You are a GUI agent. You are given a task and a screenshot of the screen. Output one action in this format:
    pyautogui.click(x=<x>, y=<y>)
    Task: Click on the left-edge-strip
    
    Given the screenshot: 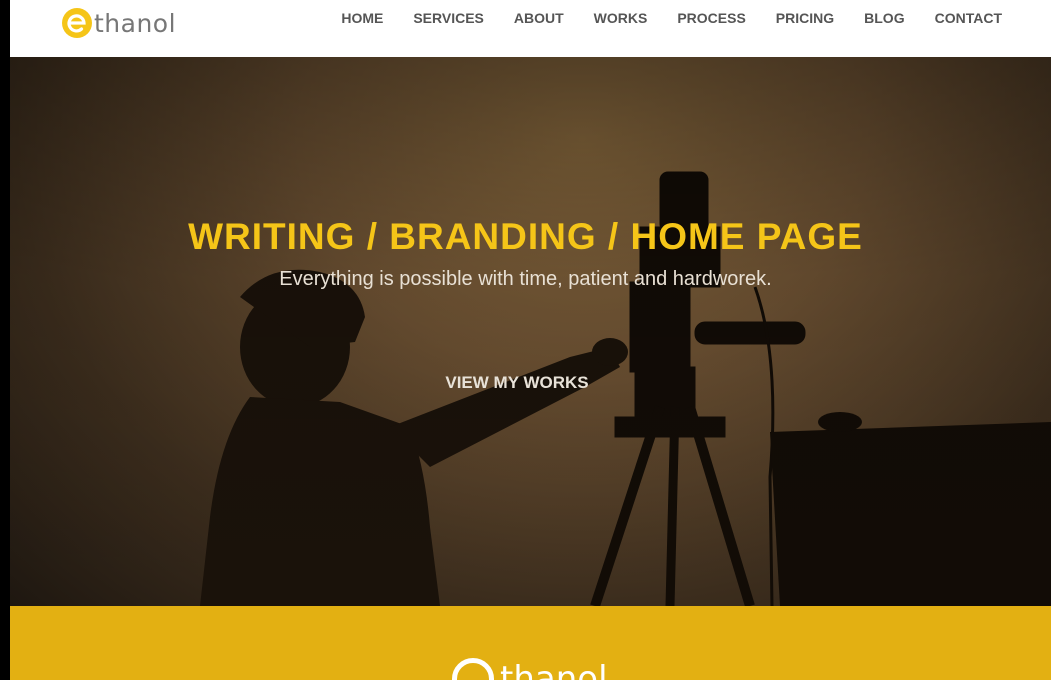 What is the action you would take?
    pyautogui.click(x=5, y=340)
    